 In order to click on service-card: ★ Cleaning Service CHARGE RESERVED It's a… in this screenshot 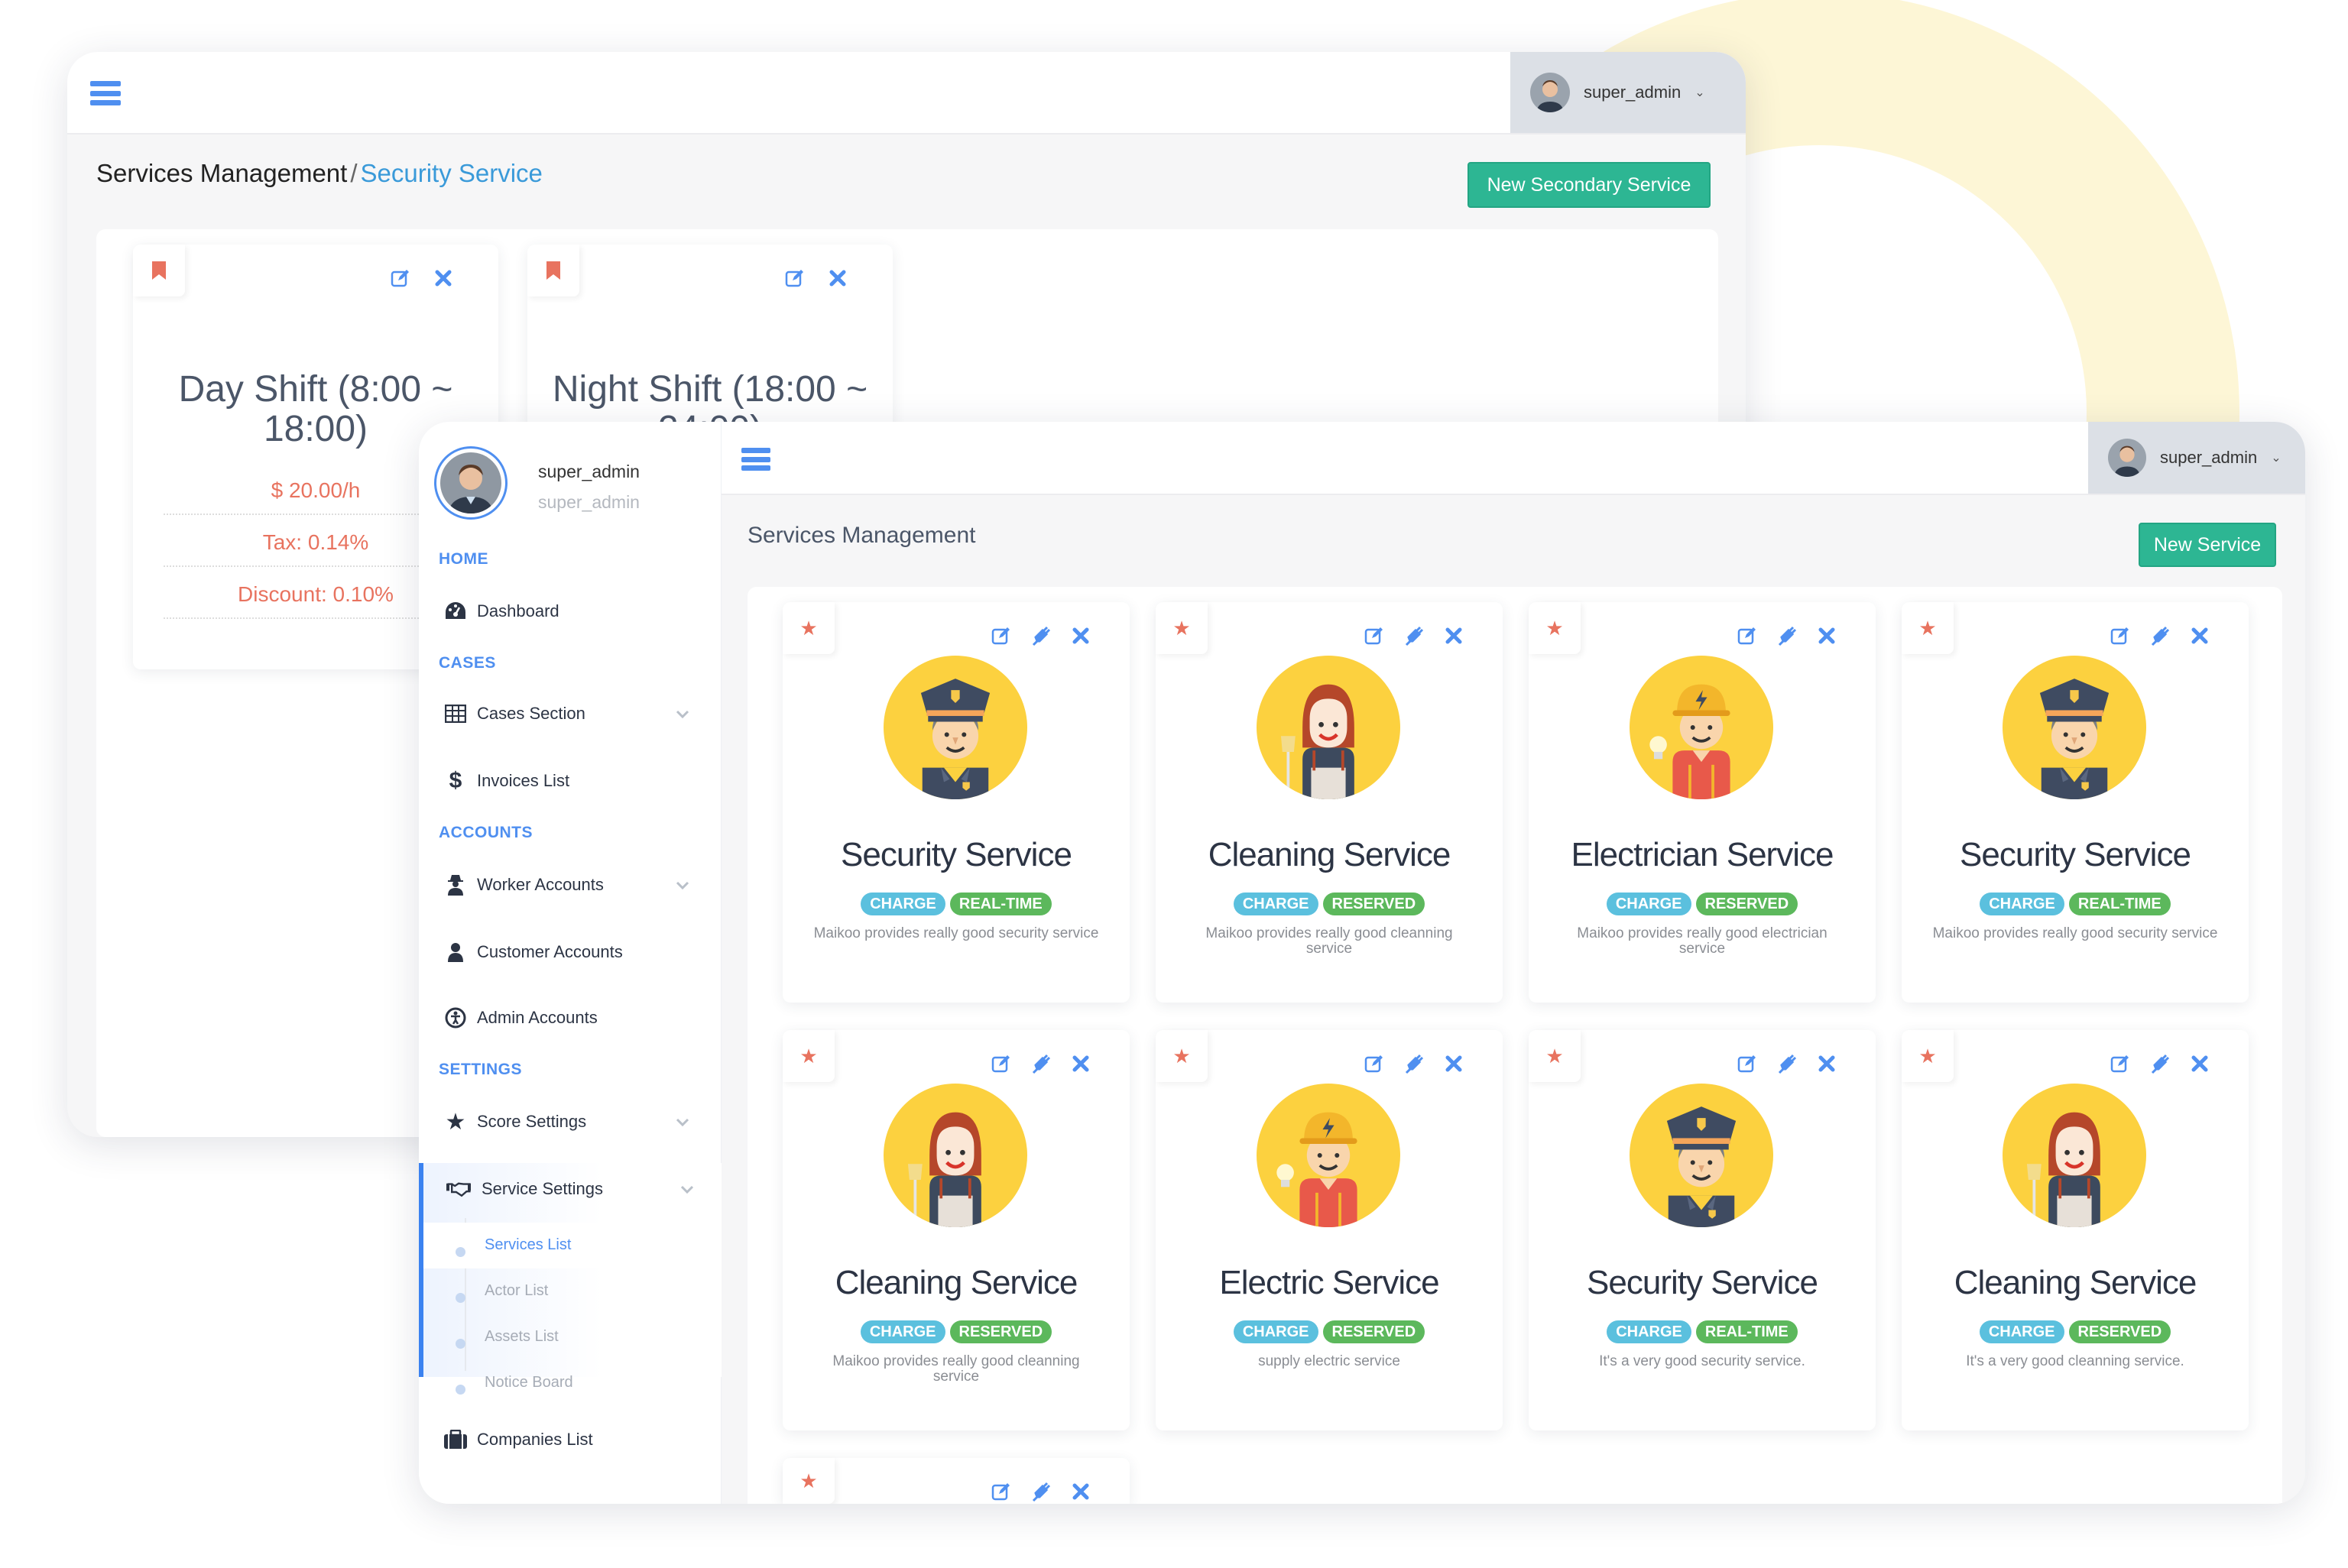, I will do `click(2075, 1230)`.